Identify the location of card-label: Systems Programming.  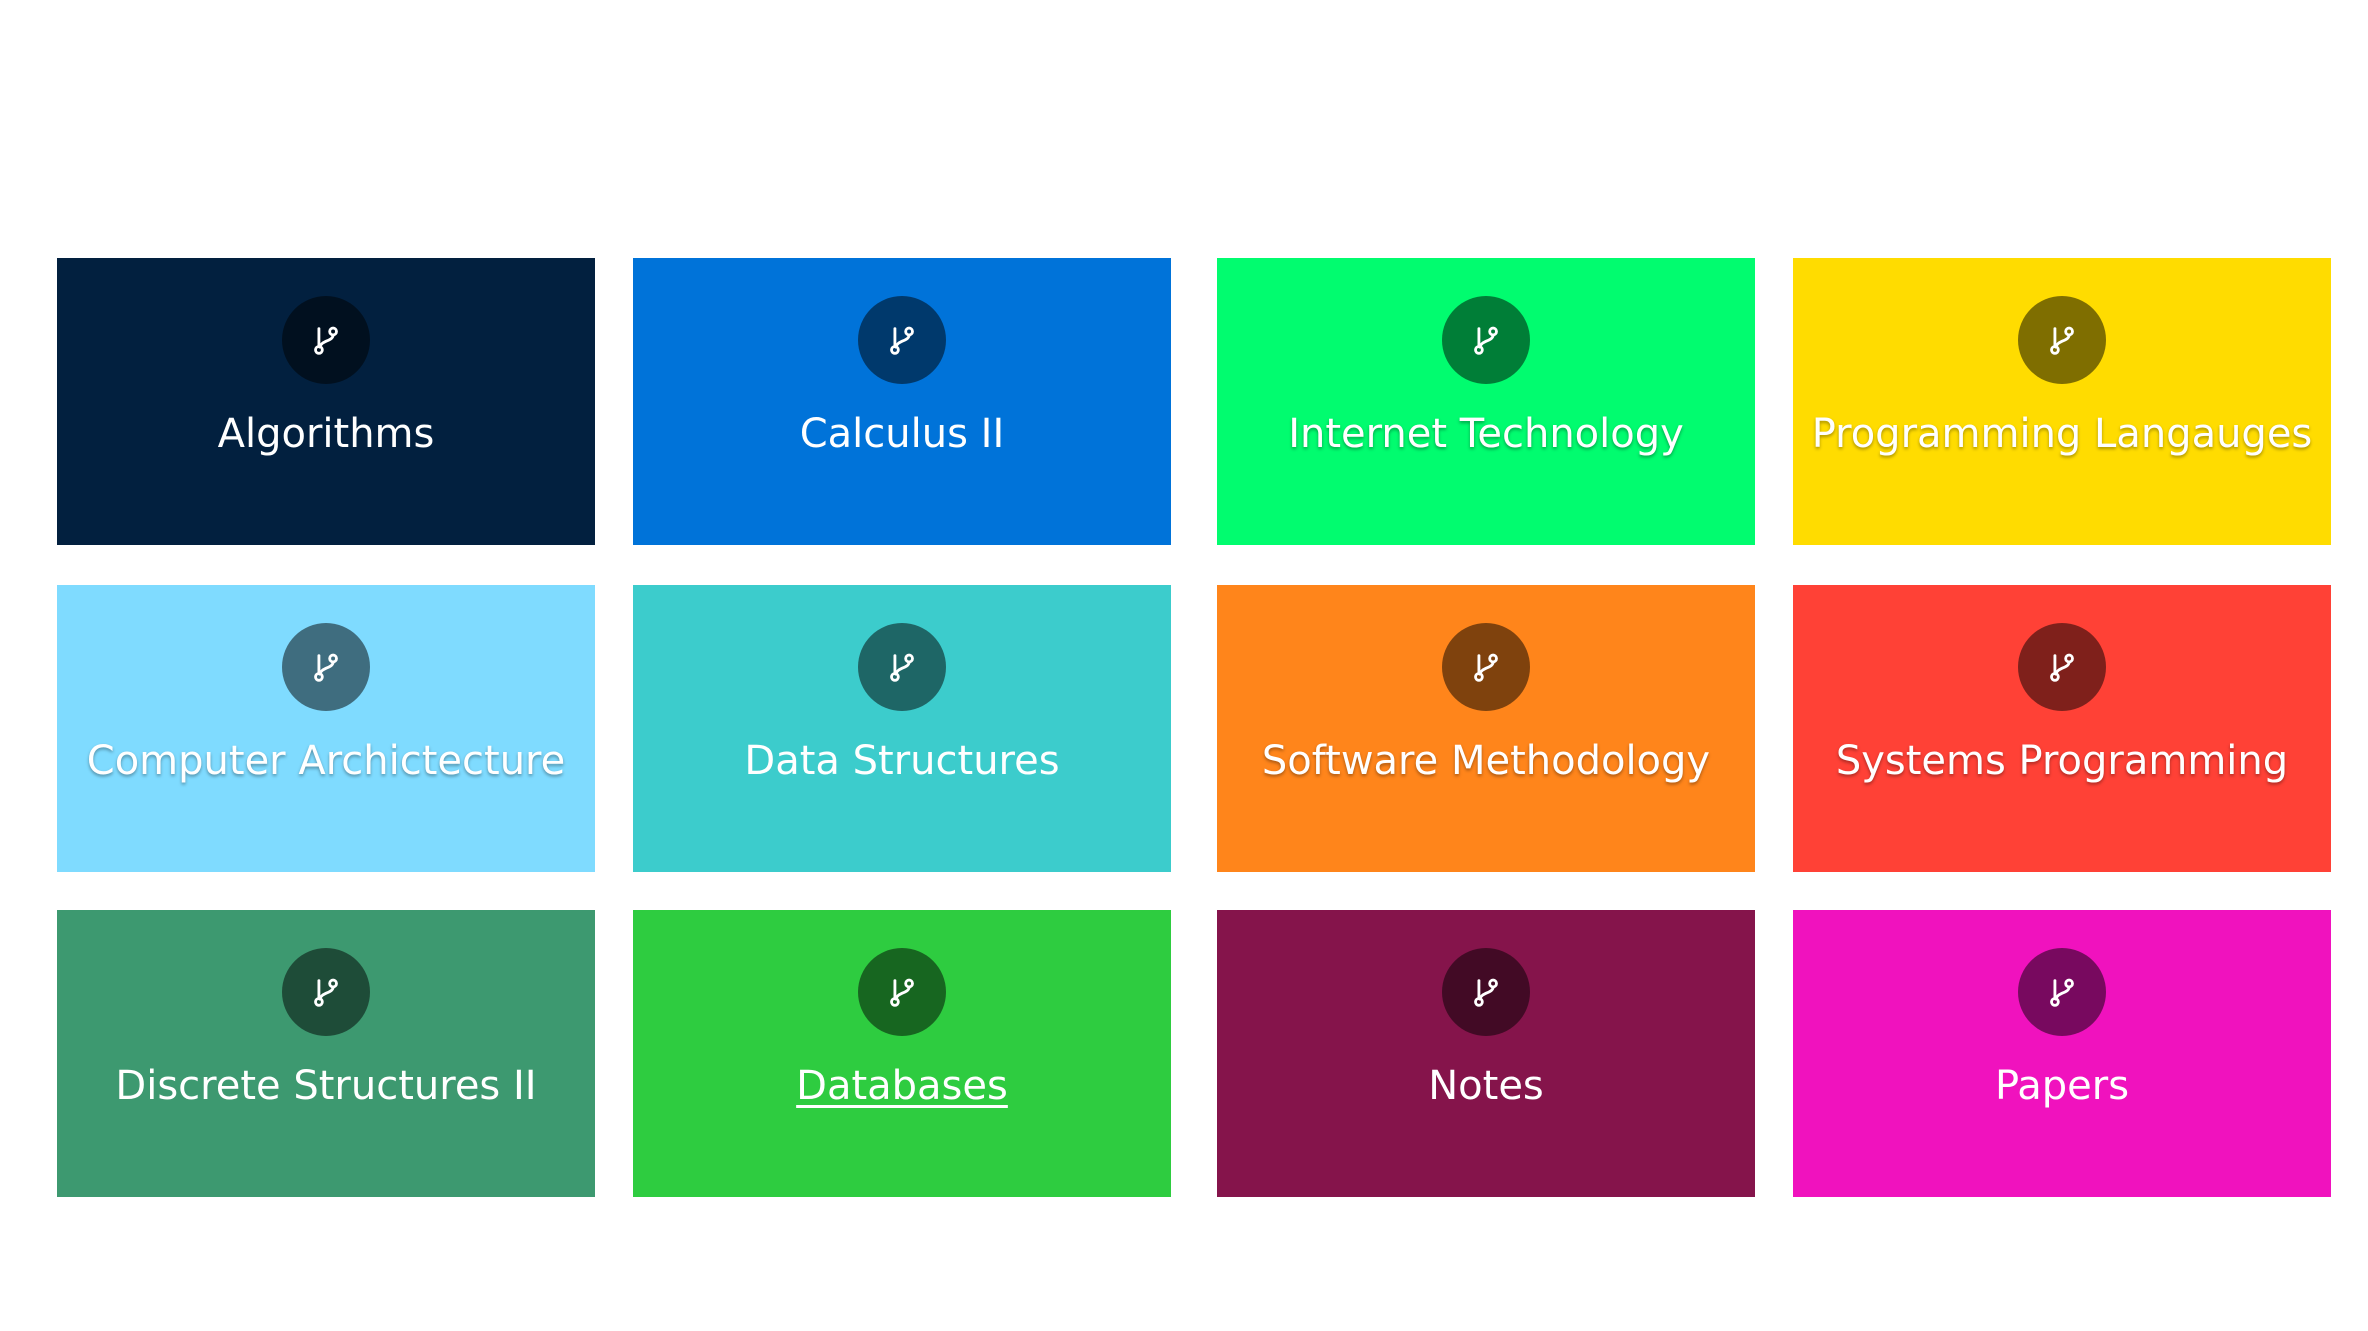
(2062, 761).